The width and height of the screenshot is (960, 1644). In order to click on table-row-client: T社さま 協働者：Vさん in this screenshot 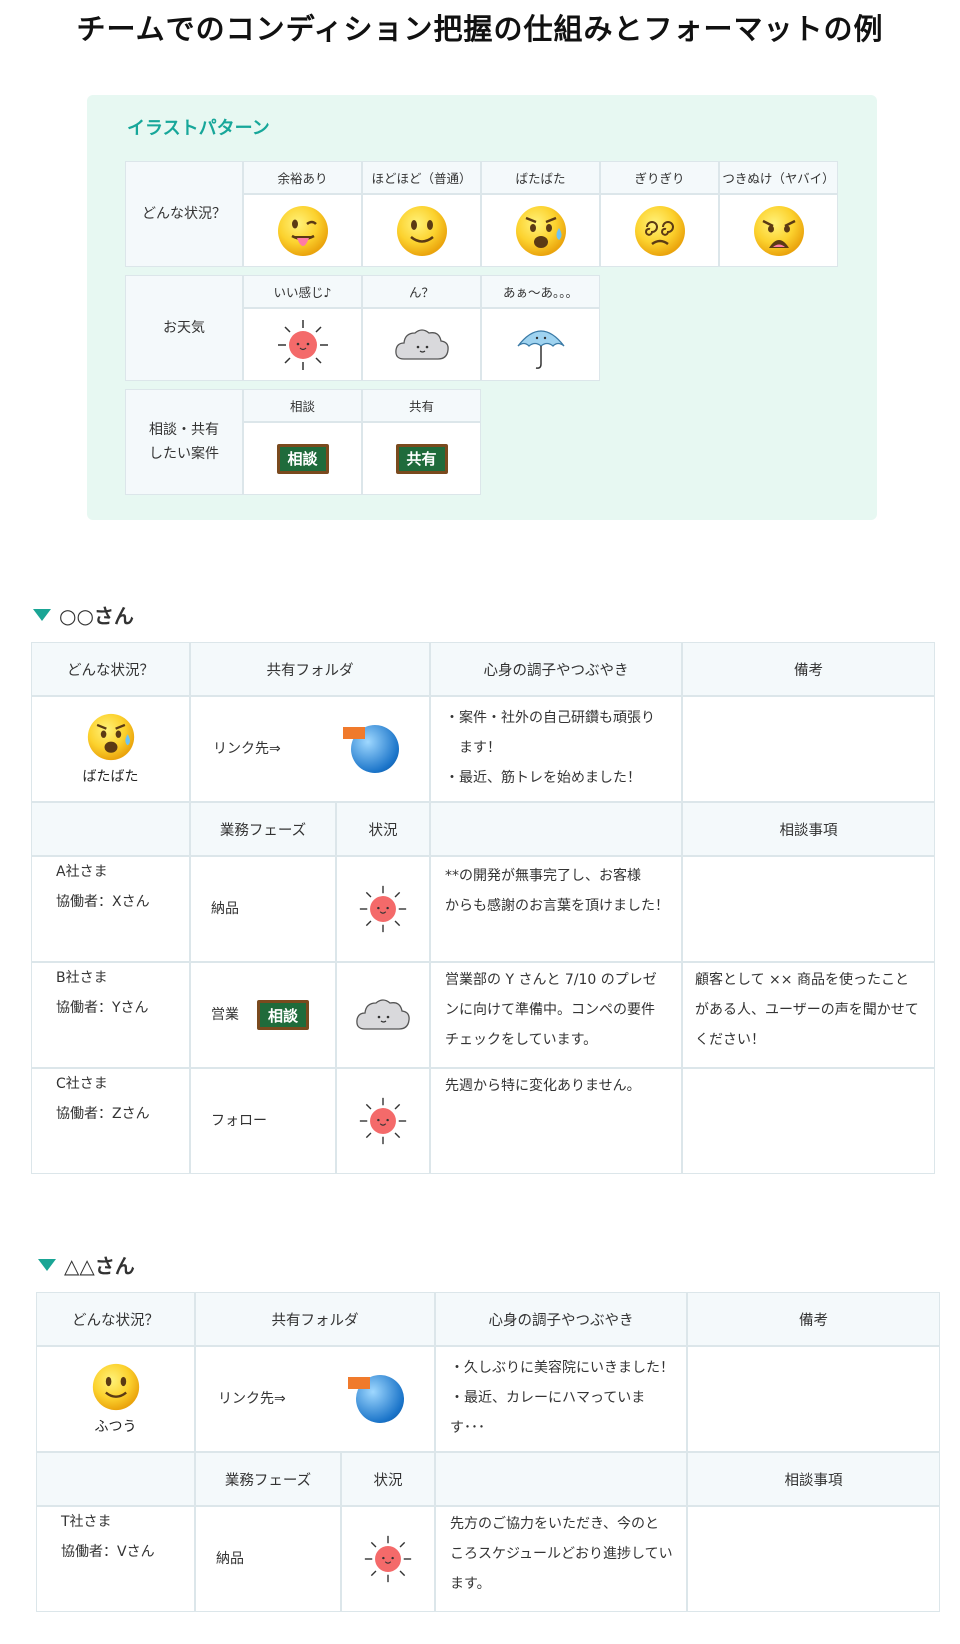, I will do `click(115, 1559)`.